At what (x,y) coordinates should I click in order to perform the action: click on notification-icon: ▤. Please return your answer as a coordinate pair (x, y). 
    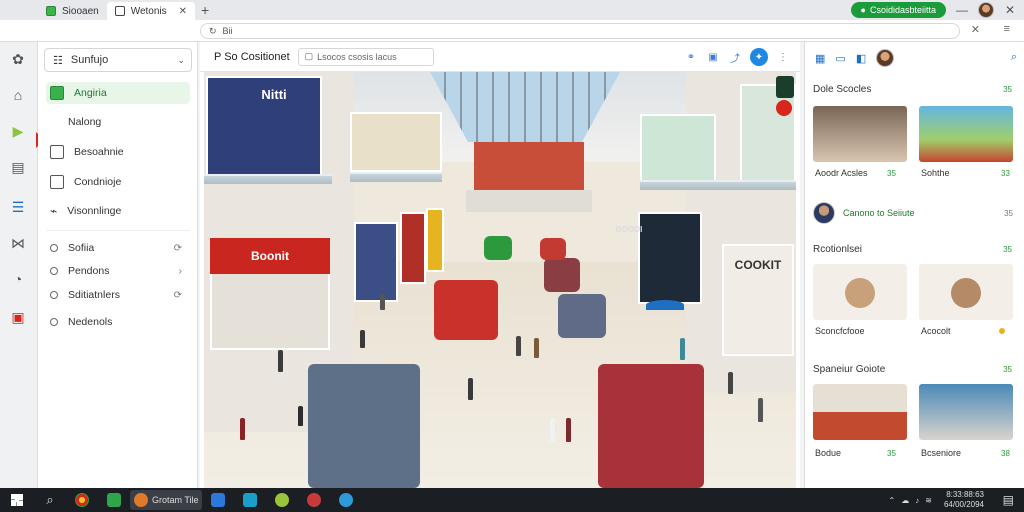
    Looking at the image, I should click on (1008, 500).